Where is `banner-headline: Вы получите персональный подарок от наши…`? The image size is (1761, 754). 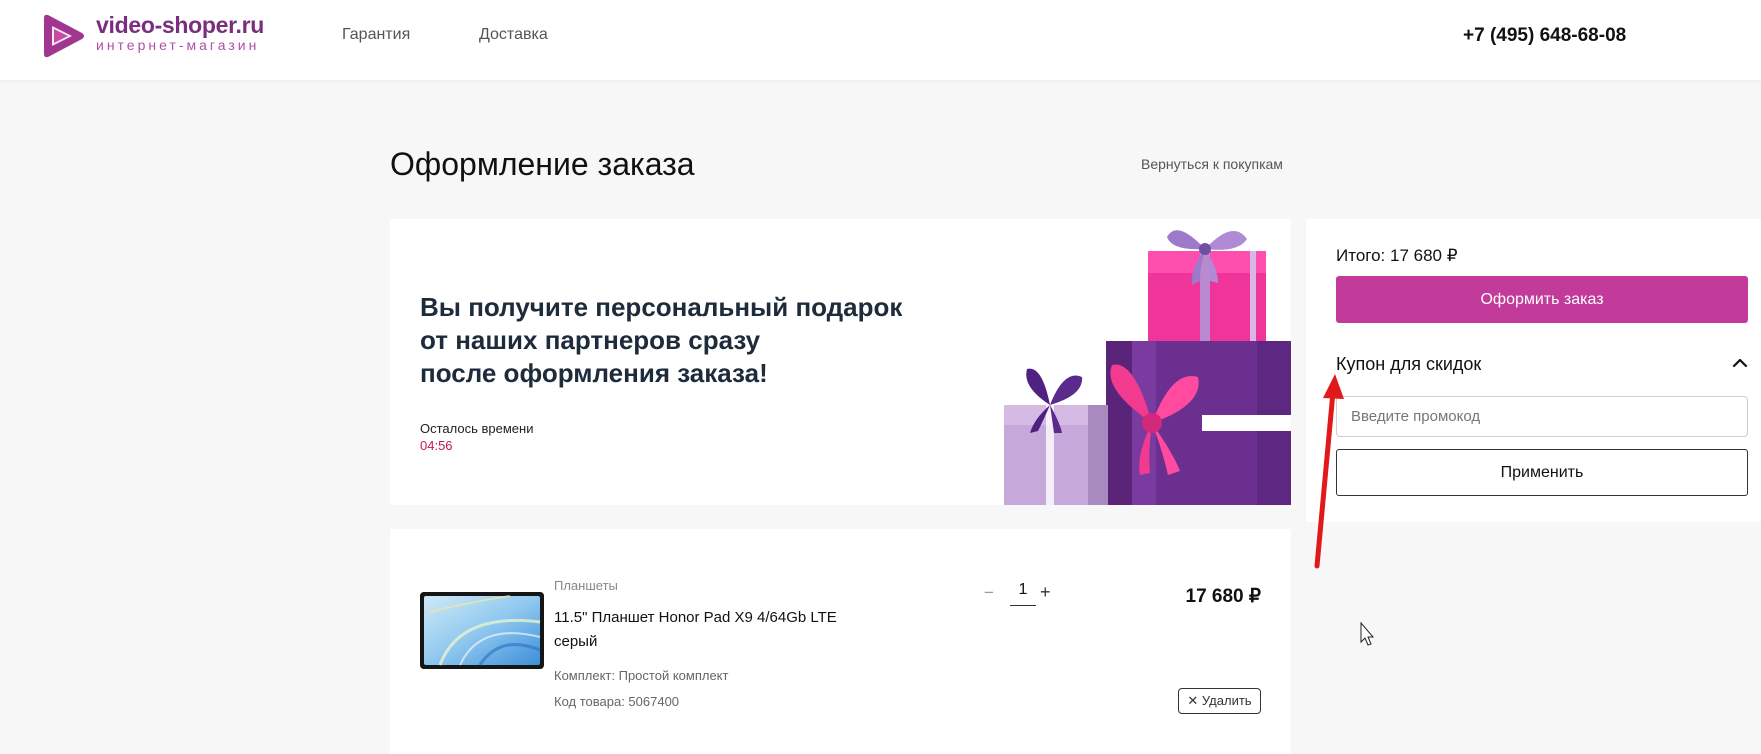
banner-headline: Вы получите персональный подарок от наши… is located at coordinates (680, 340).